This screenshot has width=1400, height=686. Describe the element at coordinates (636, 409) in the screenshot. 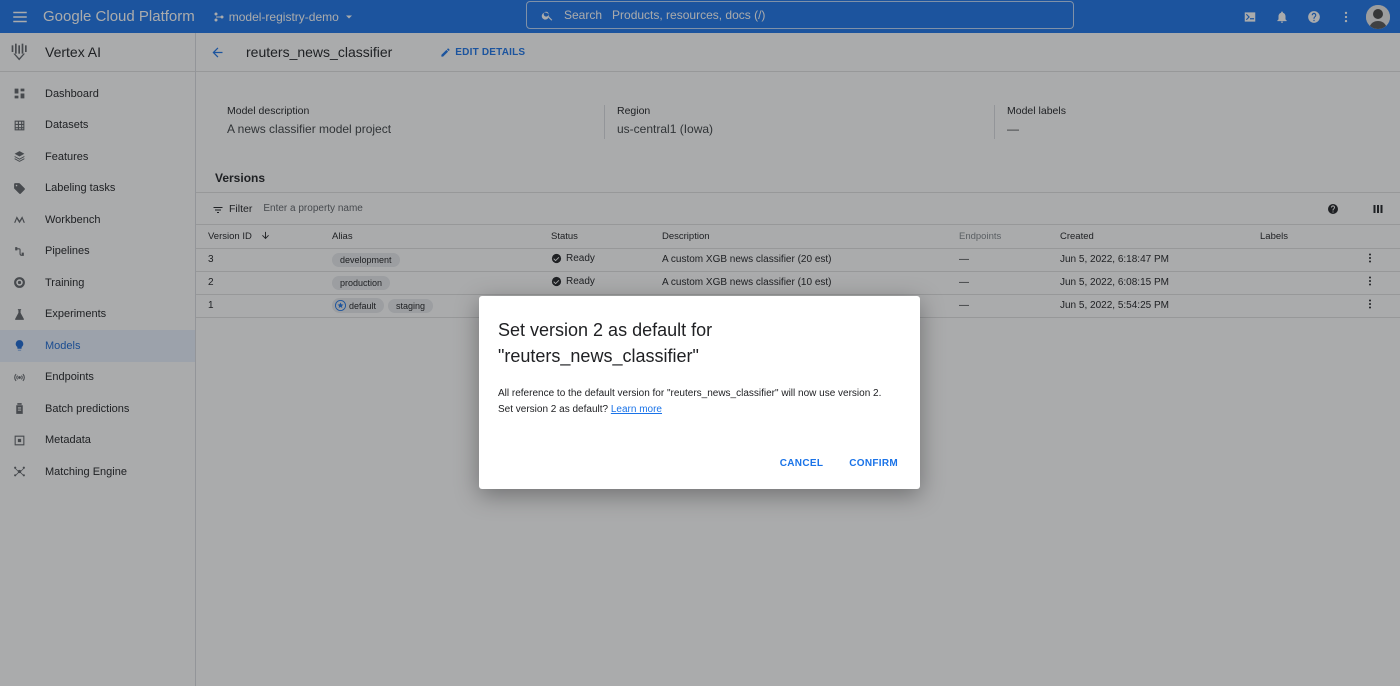

I see `learn-more-link: Learn more` at that location.